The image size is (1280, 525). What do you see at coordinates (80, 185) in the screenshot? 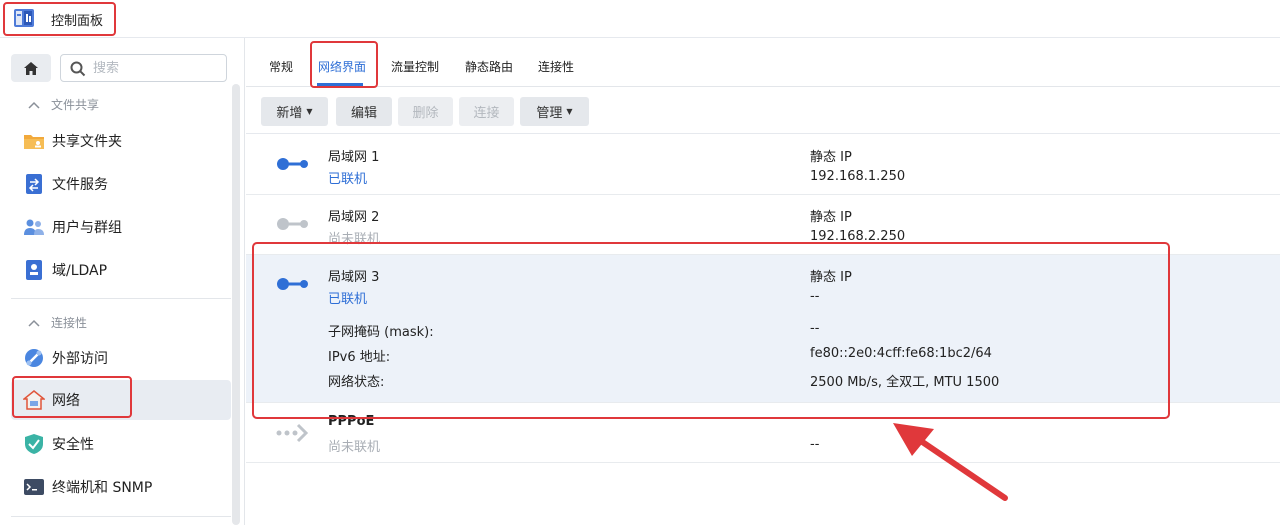
I see `sidebar-item-label: 文件服务` at bounding box center [80, 185].